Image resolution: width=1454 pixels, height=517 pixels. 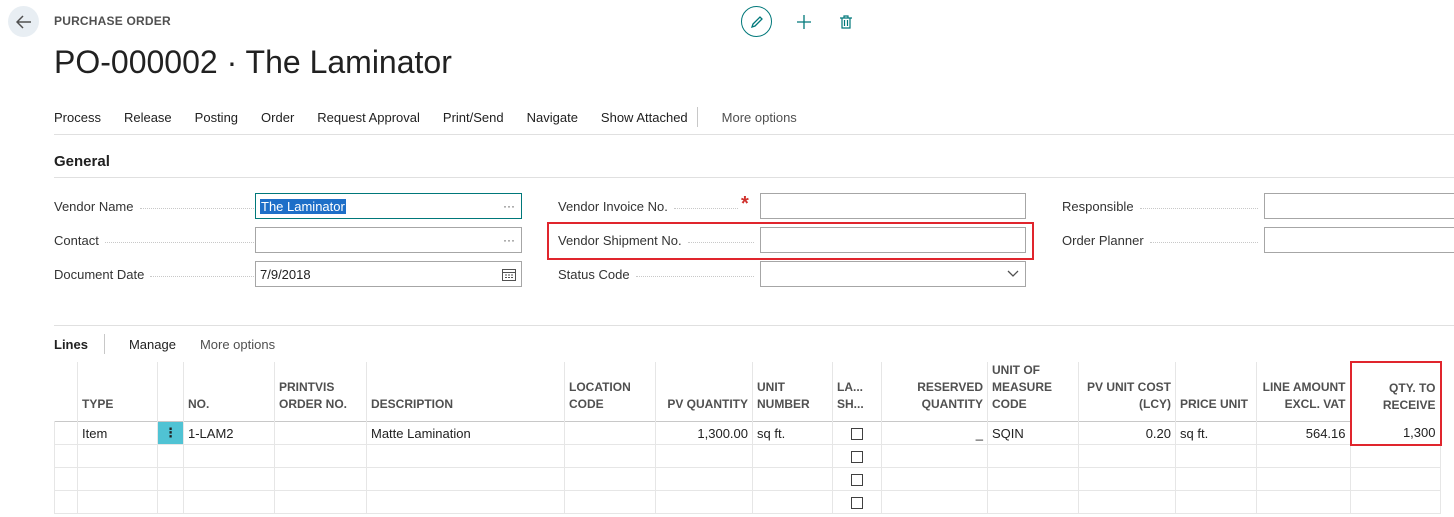 What do you see at coordinates (804, 22) in the screenshot?
I see `new-button` at bounding box center [804, 22].